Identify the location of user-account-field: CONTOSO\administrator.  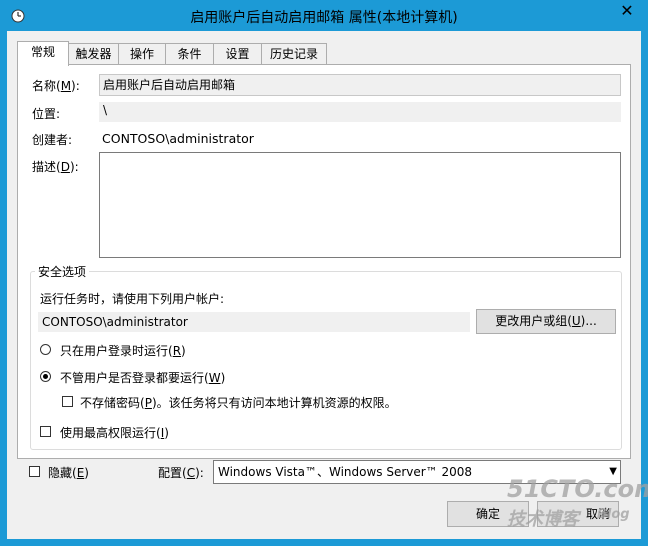
(254, 322).